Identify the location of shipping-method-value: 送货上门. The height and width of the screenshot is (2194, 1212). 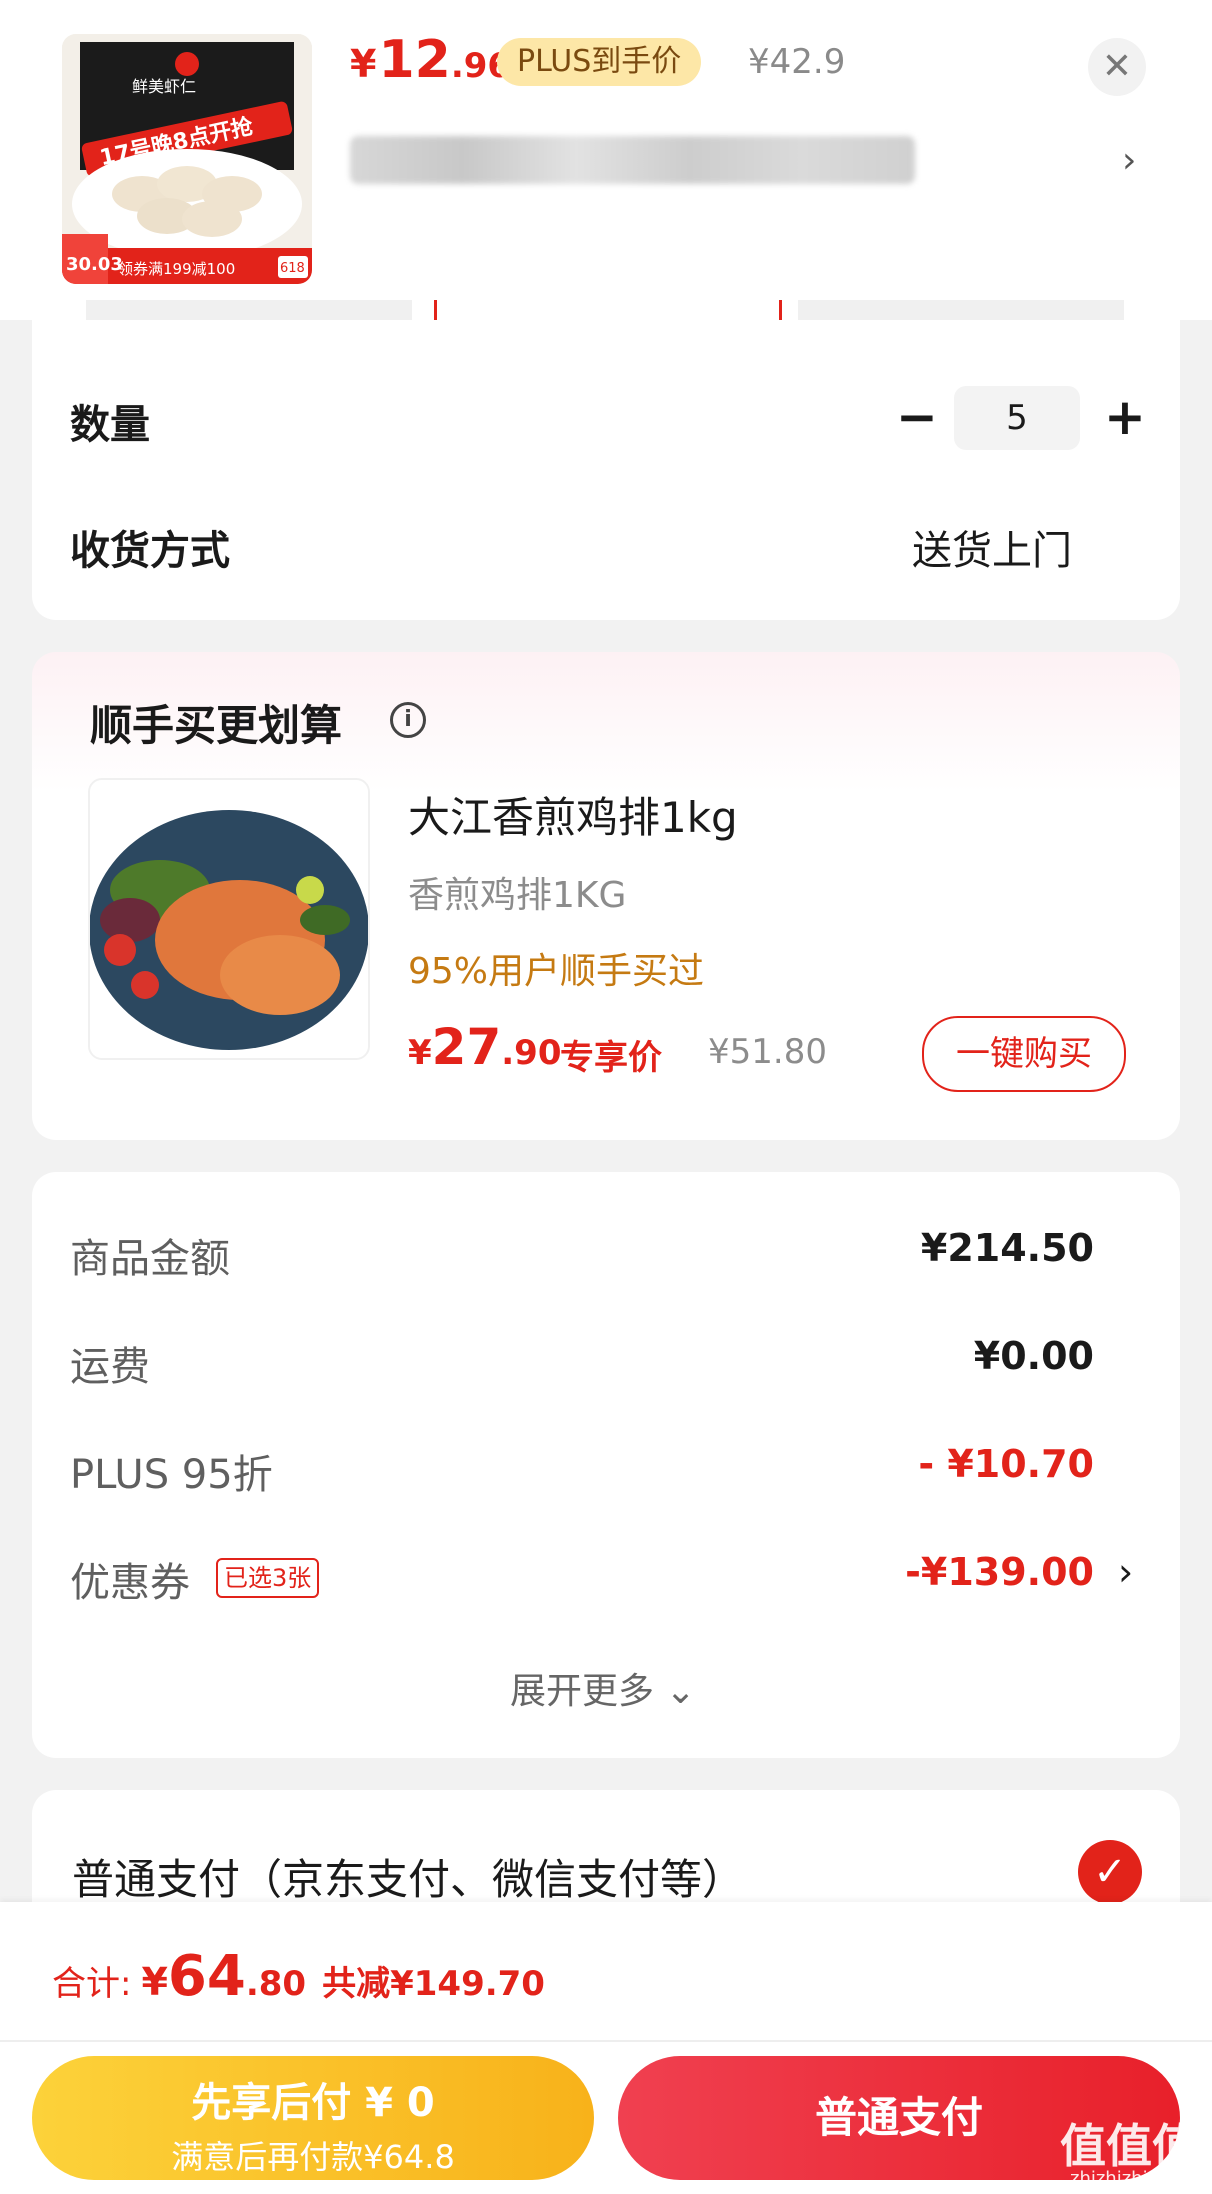
(992, 547).